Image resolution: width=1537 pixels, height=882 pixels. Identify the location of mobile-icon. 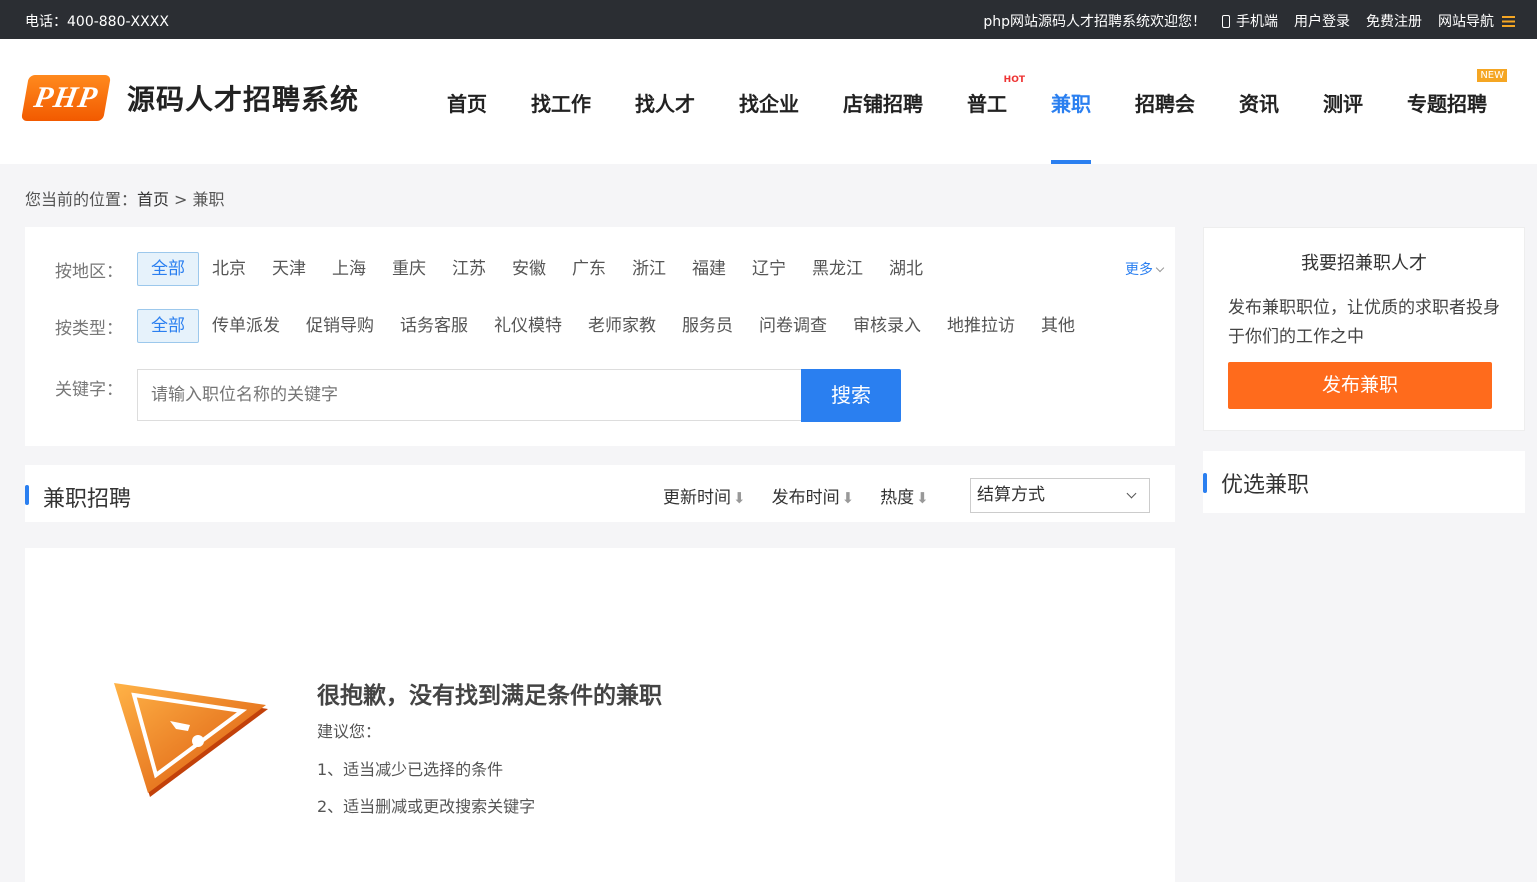
(1226, 21).